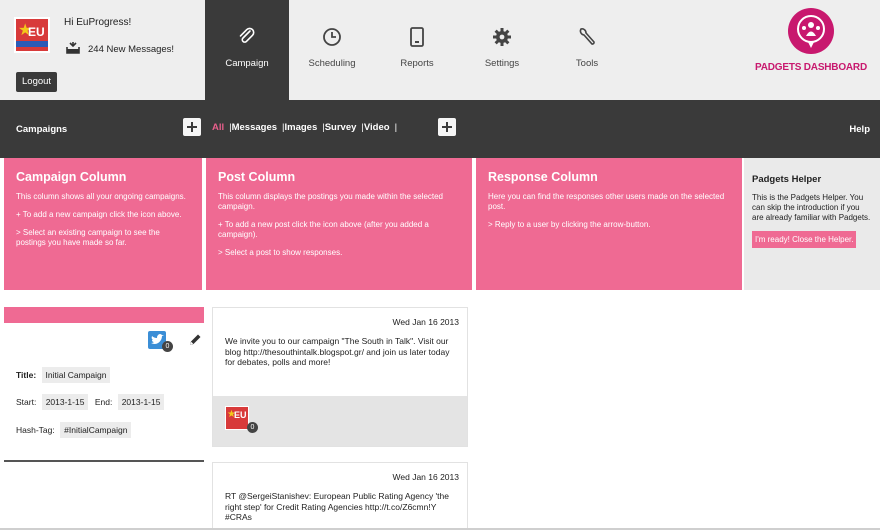 This screenshot has width=880, height=530. What do you see at coordinates (131, 49) in the screenshot?
I see `new-messages-count: 244 New Messages!` at bounding box center [131, 49].